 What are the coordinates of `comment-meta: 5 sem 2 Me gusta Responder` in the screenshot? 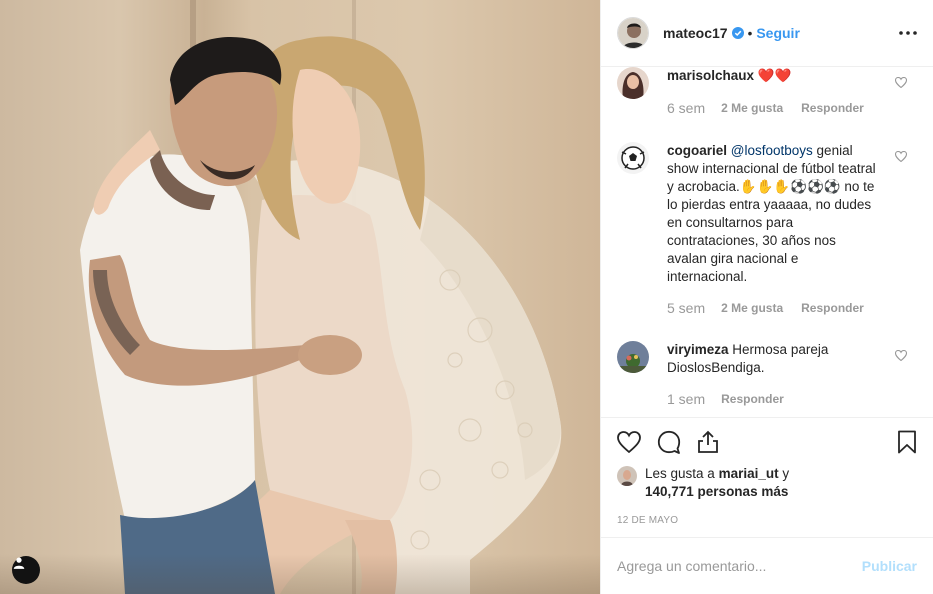 It's located at (772, 308).